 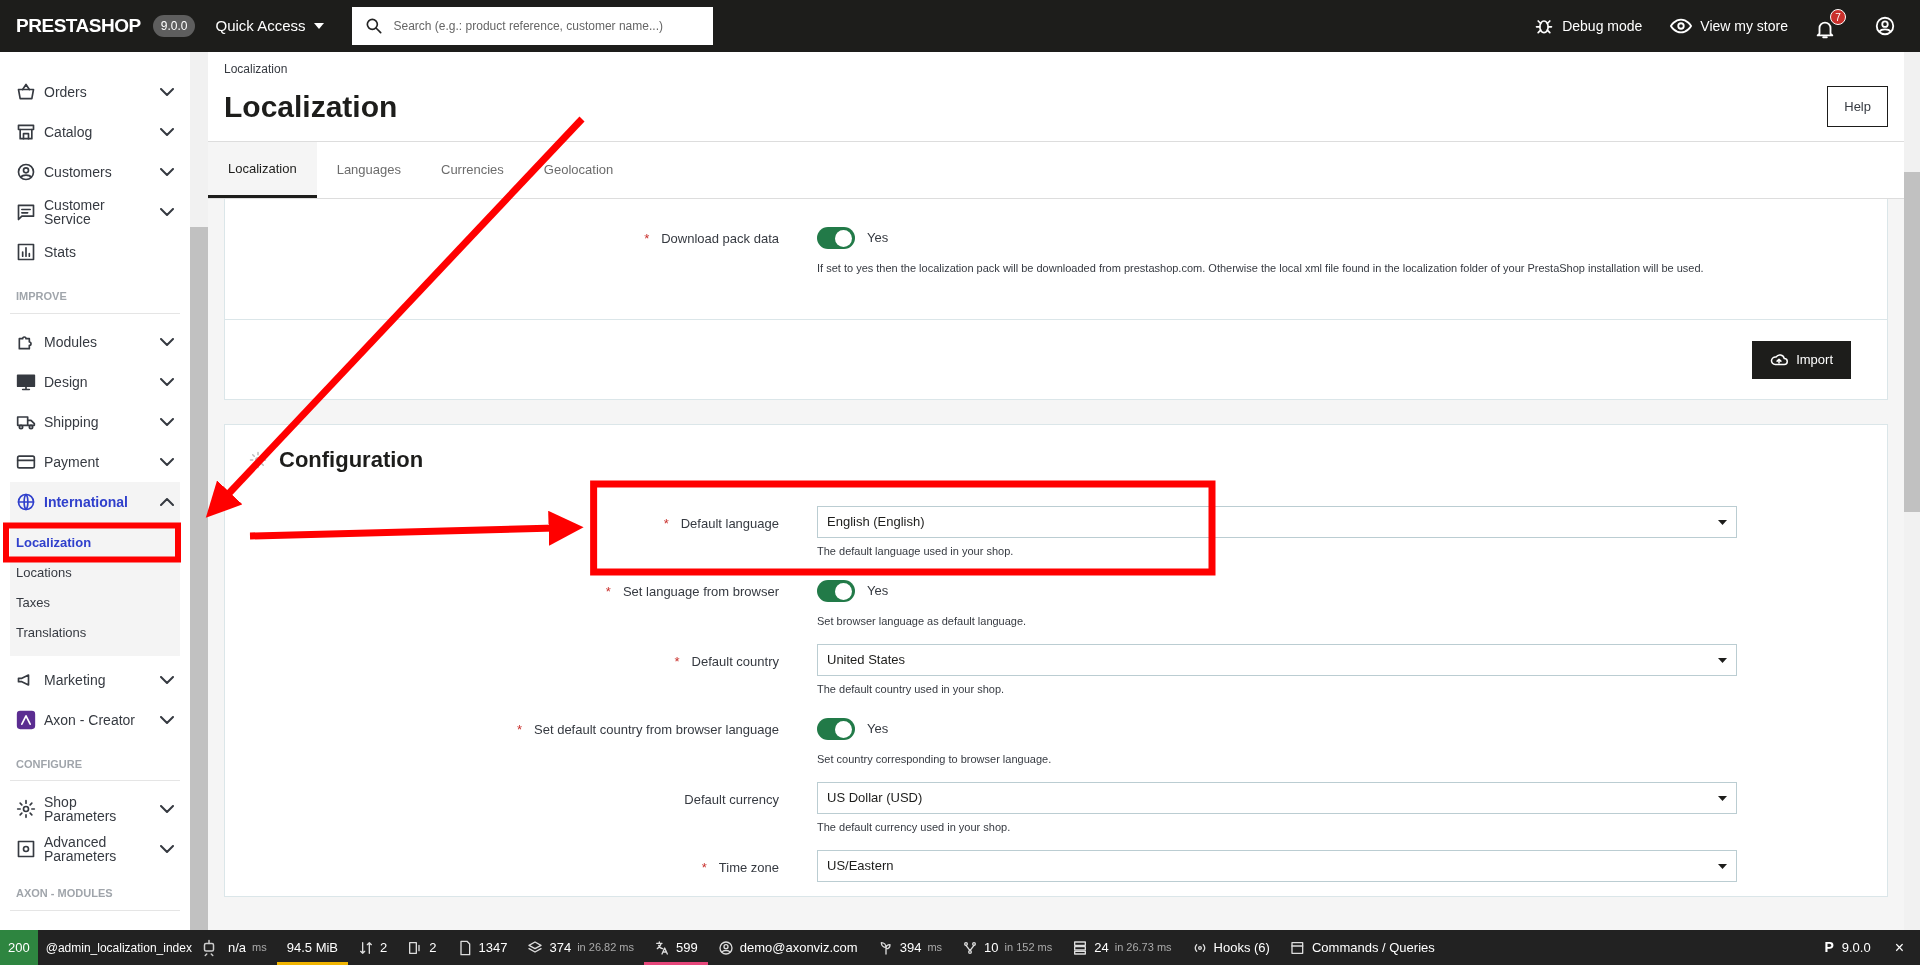 I want to click on search-field: Search (e.g.: product reference, customer name...), so click(x=532, y=26).